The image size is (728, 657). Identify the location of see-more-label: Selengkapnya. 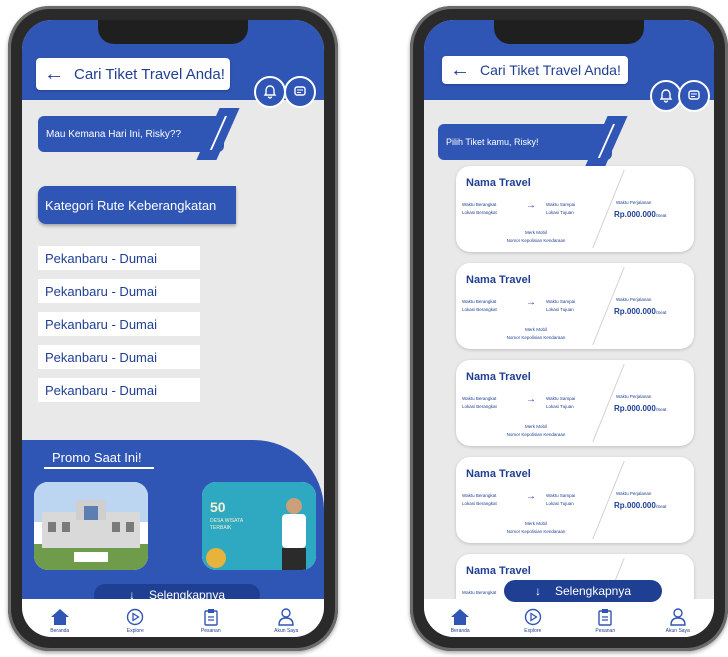
(593, 591).